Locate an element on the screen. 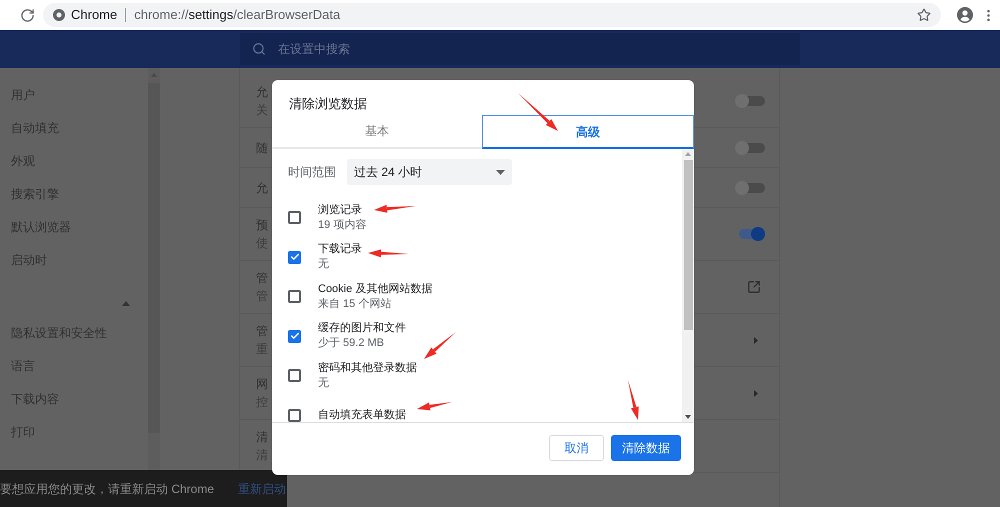  time-range-label: 时间范围 is located at coordinates (312, 172).